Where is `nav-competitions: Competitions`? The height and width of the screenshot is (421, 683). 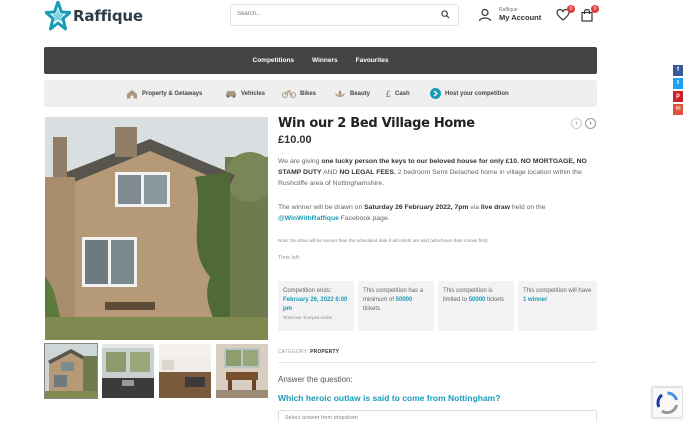 nav-competitions: Competitions is located at coordinates (274, 60).